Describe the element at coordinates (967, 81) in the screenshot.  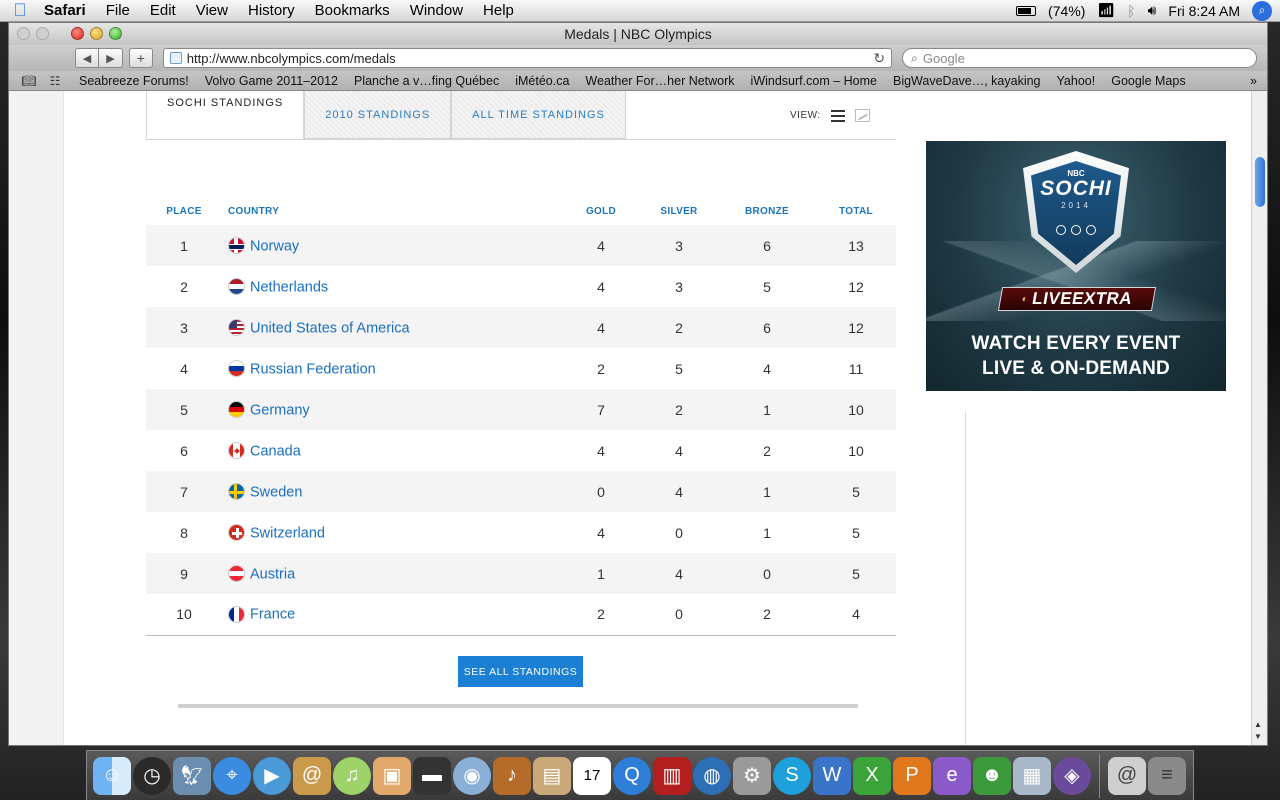
I see `bookmark-item: BigWaveDave…, kayaking` at that location.